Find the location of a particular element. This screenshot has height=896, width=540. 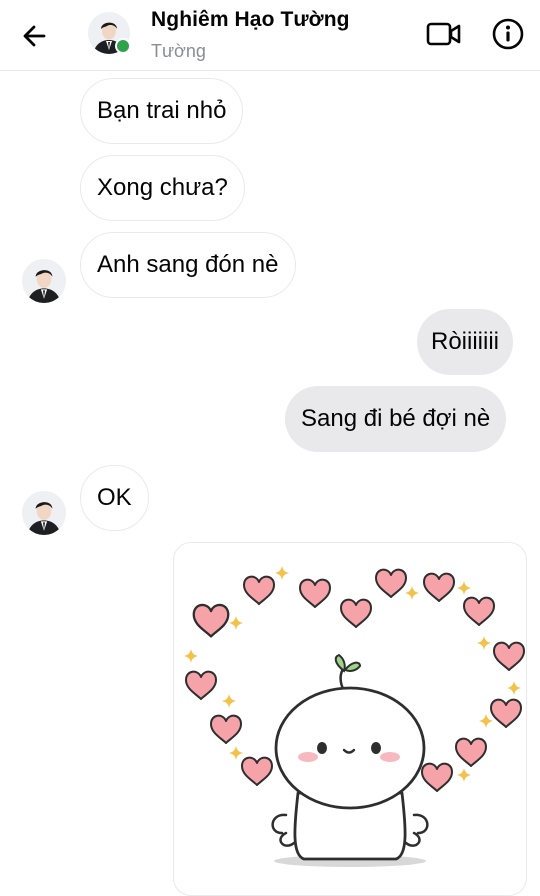

message-bubble-incoming: Xong chưa? is located at coordinates (162, 188).